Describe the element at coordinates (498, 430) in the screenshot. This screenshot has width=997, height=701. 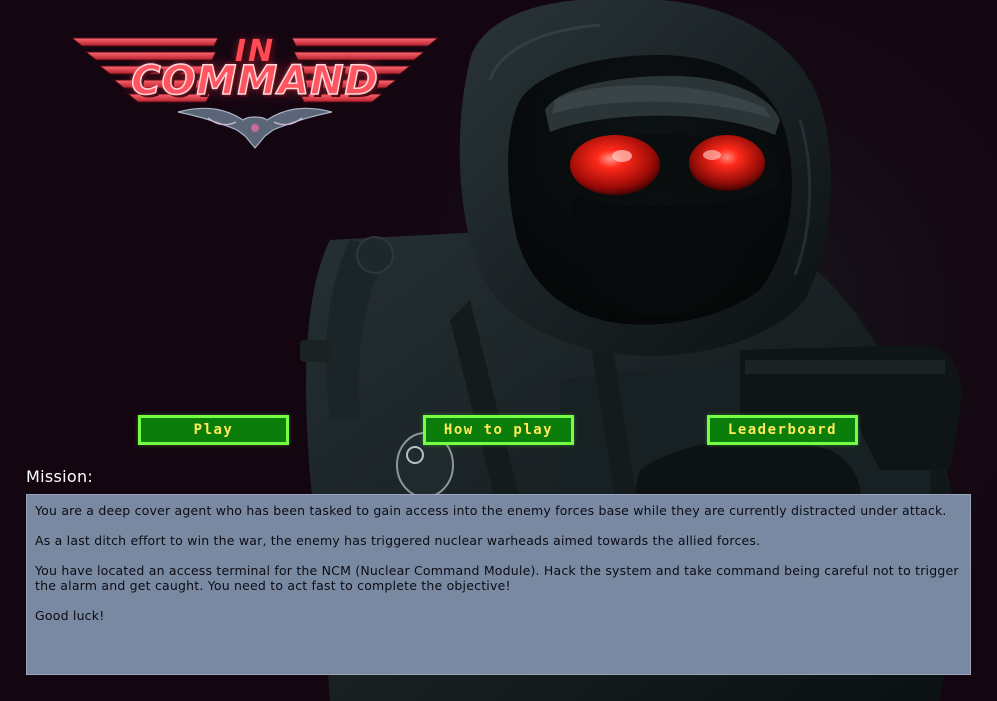
I see `how-to-play-button: How to play` at that location.